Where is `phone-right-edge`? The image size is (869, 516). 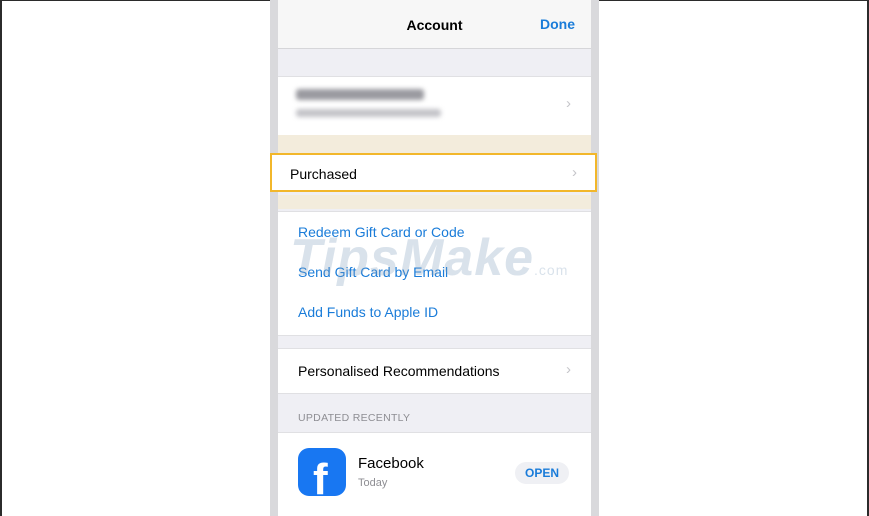
phone-right-edge is located at coordinates (595, 258).